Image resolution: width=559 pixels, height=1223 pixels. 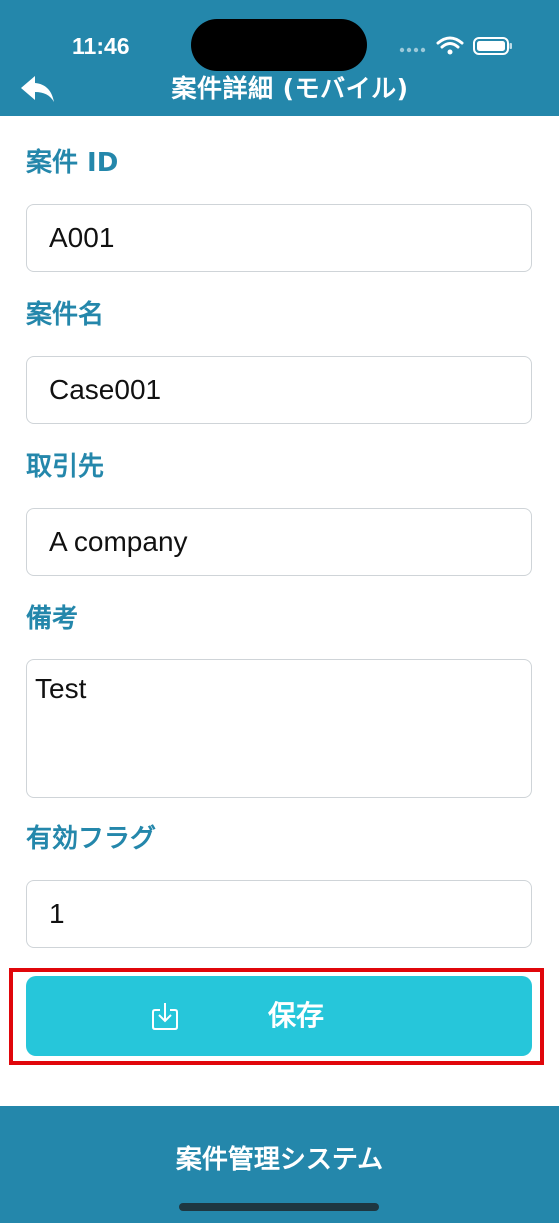 What do you see at coordinates (492, 46) in the screenshot?
I see `battery-icon` at bounding box center [492, 46].